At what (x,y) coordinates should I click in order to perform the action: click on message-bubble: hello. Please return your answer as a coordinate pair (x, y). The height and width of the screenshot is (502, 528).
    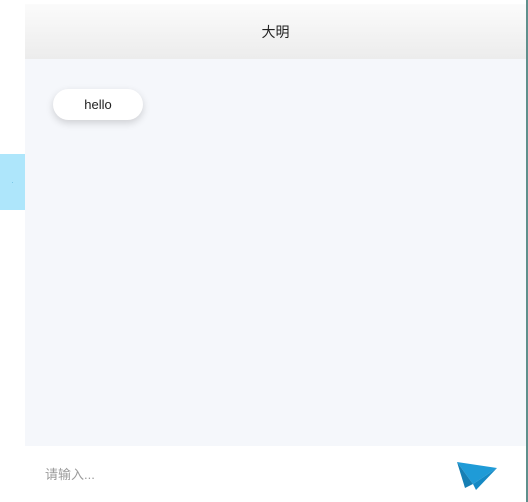
    Looking at the image, I should click on (98, 104).